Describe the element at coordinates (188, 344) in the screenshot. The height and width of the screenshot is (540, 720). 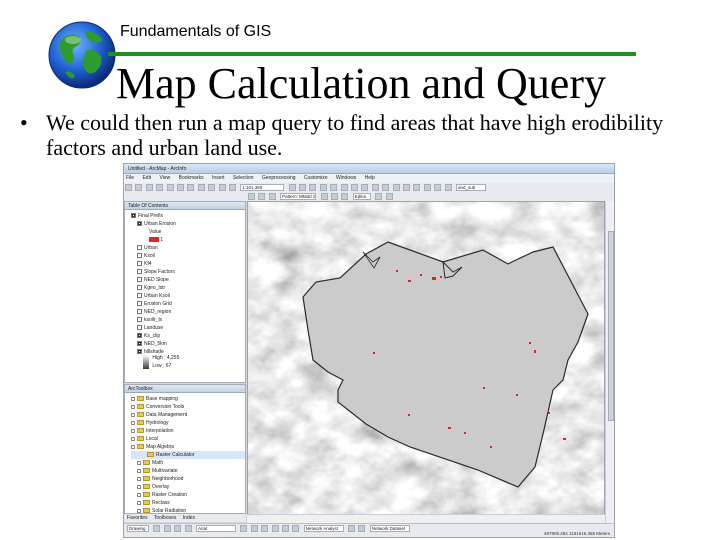
I see `toc-item: NED_5km` at that location.